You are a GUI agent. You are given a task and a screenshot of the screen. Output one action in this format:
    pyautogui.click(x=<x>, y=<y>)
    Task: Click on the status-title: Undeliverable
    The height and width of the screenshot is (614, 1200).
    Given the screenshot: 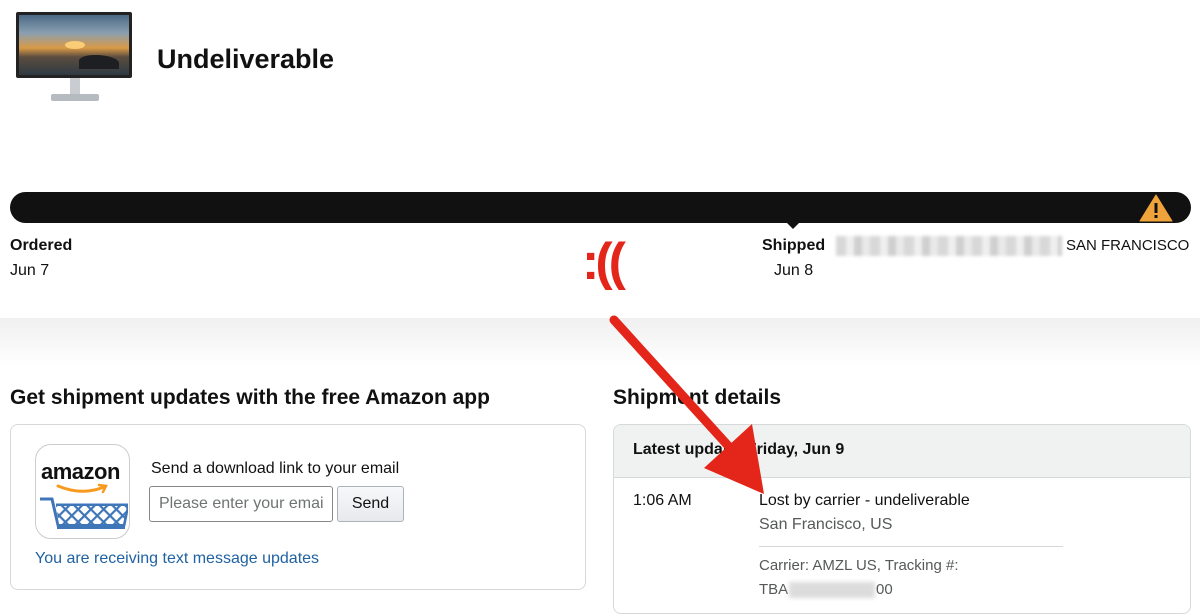 What is the action you would take?
    pyautogui.click(x=246, y=59)
    